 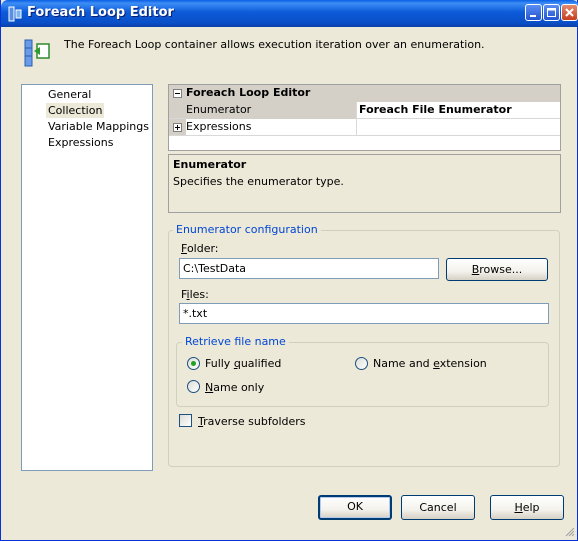 I want to click on name-only-radio, so click(x=193, y=386).